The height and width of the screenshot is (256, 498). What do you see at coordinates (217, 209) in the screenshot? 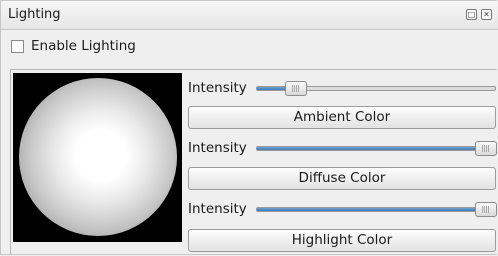
I see `highlight-intensity-label: Intensity` at bounding box center [217, 209].